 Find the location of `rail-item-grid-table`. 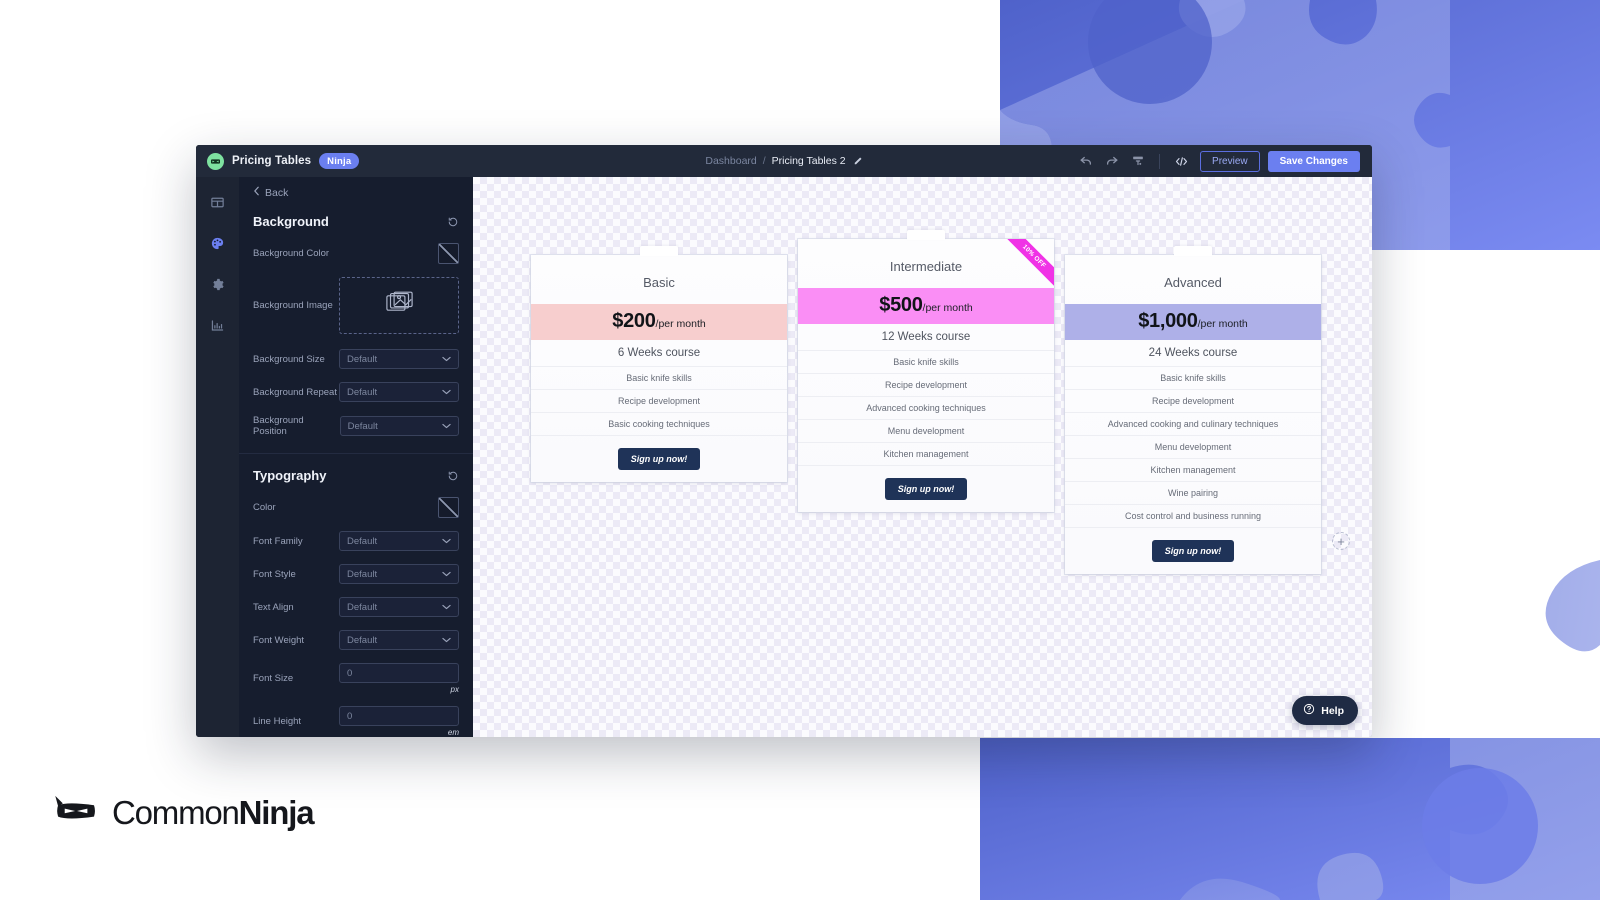

rail-item-grid-table is located at coordinates (218, 202).